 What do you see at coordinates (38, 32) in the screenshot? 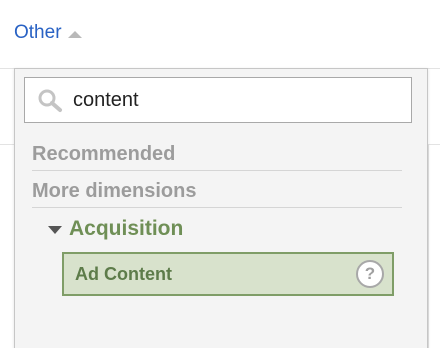
I see `other-toggle-label: Other` at bounding box center [38, 32].